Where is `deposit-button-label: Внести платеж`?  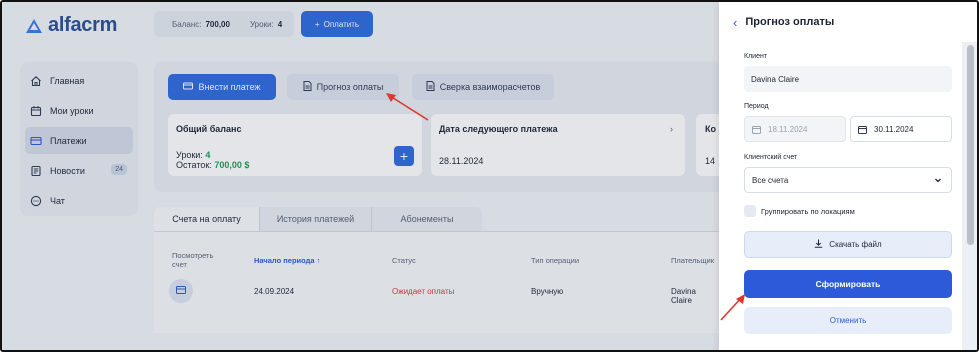 deposit-button-label: Внести платеж is located at coordinates (229, 87).